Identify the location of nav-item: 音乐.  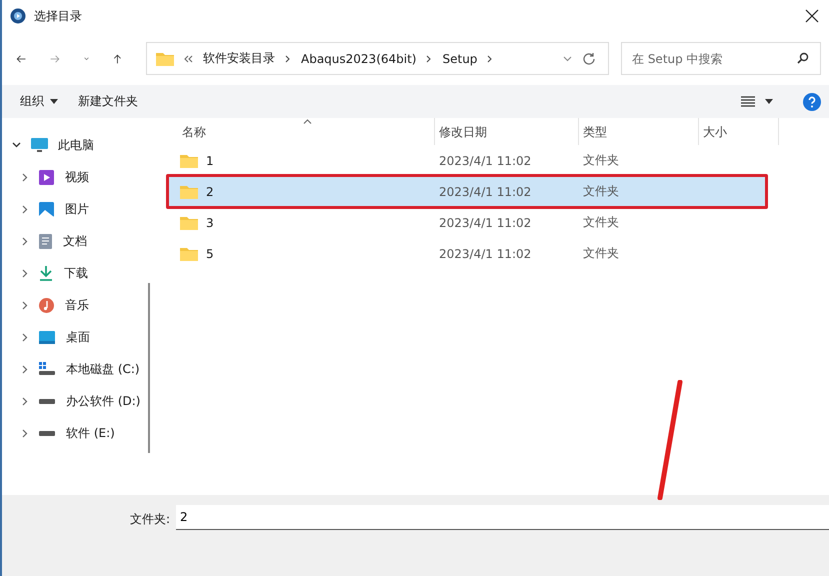
(76, 305).